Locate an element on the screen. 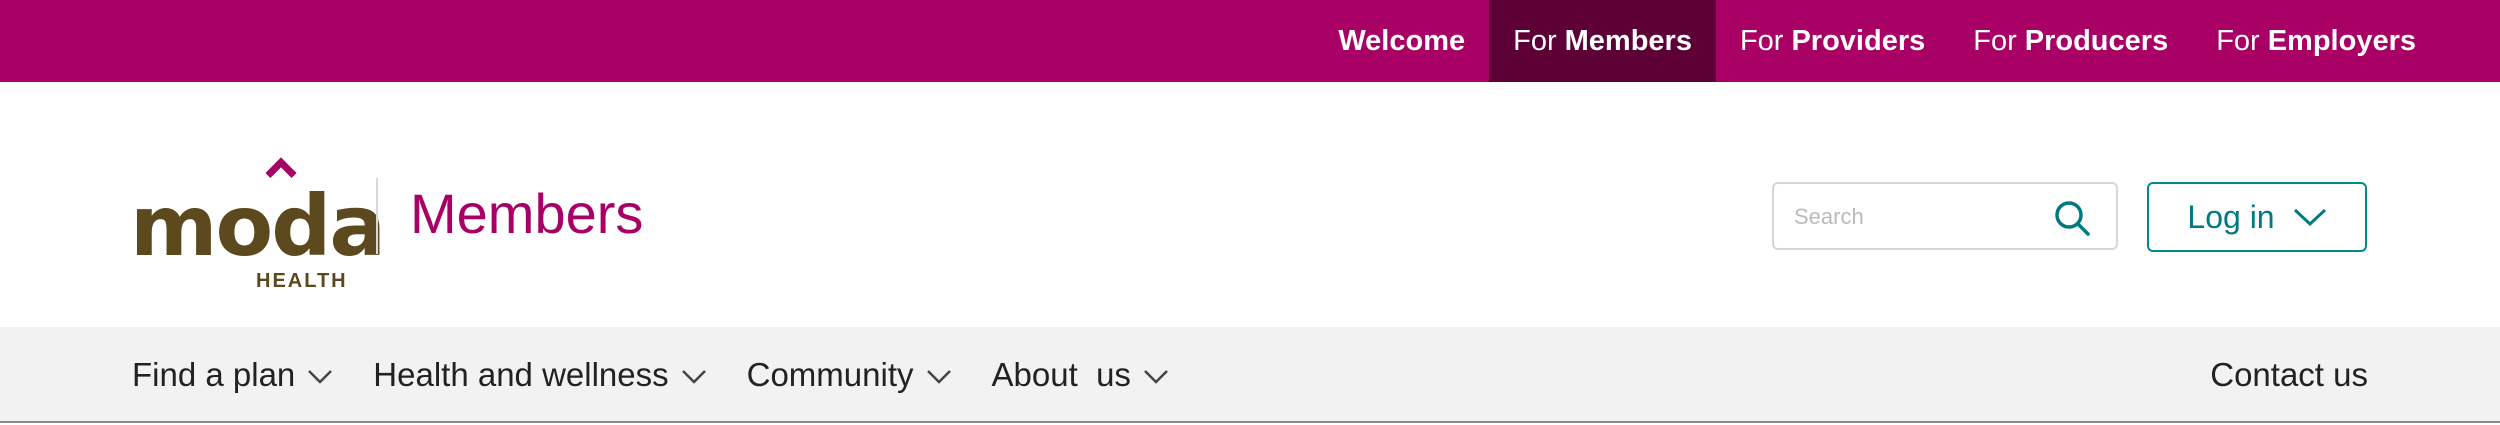  search-box is located at coordinates (1945, 216).